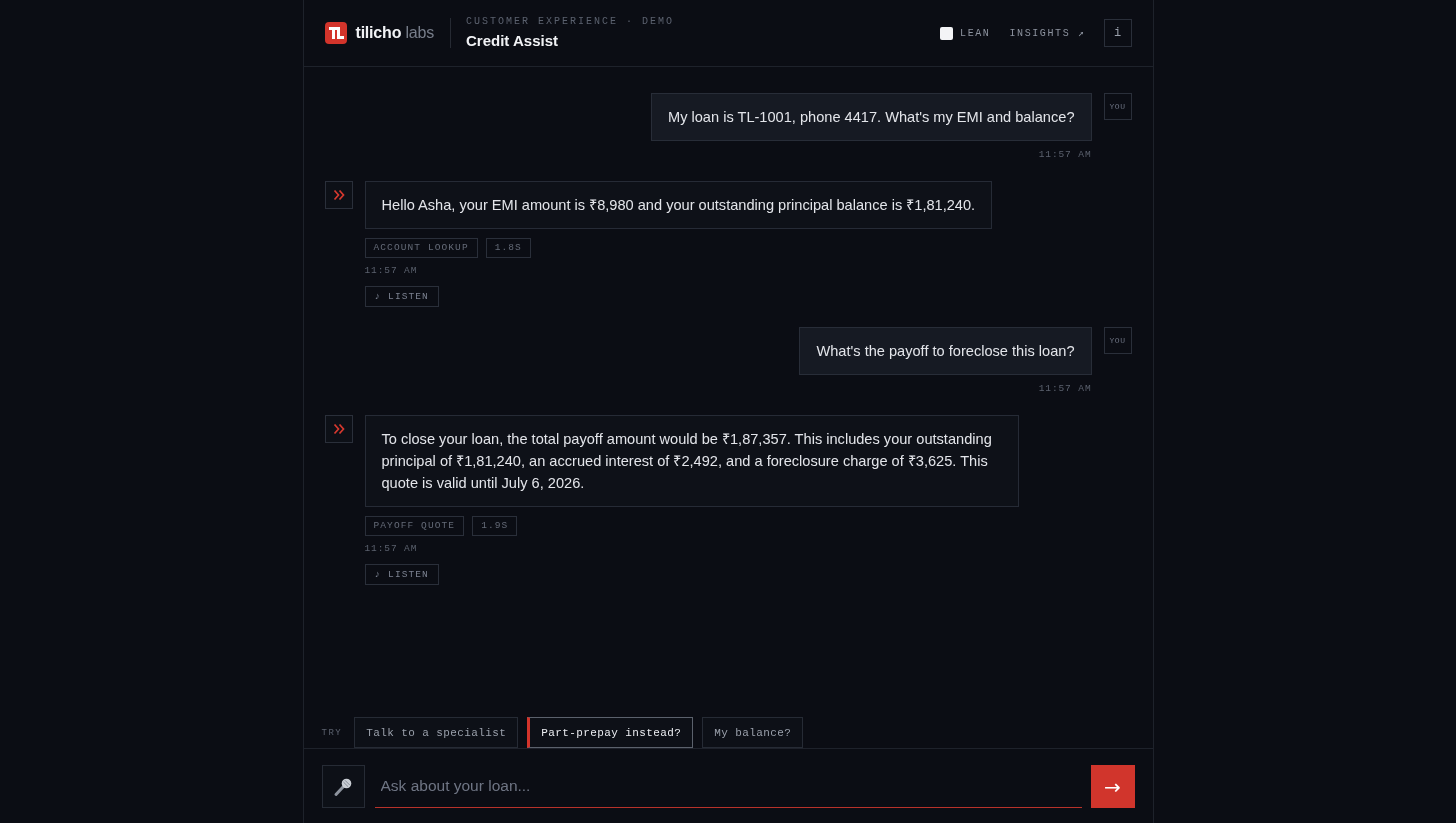 Image resolution: width=1456 pixels, height=823 pixels. What do you see at coordinates (610, 732) in the screenshot?
I see `suggestion-chip: Part-prepay instead?` at bounding box center [610, 732].